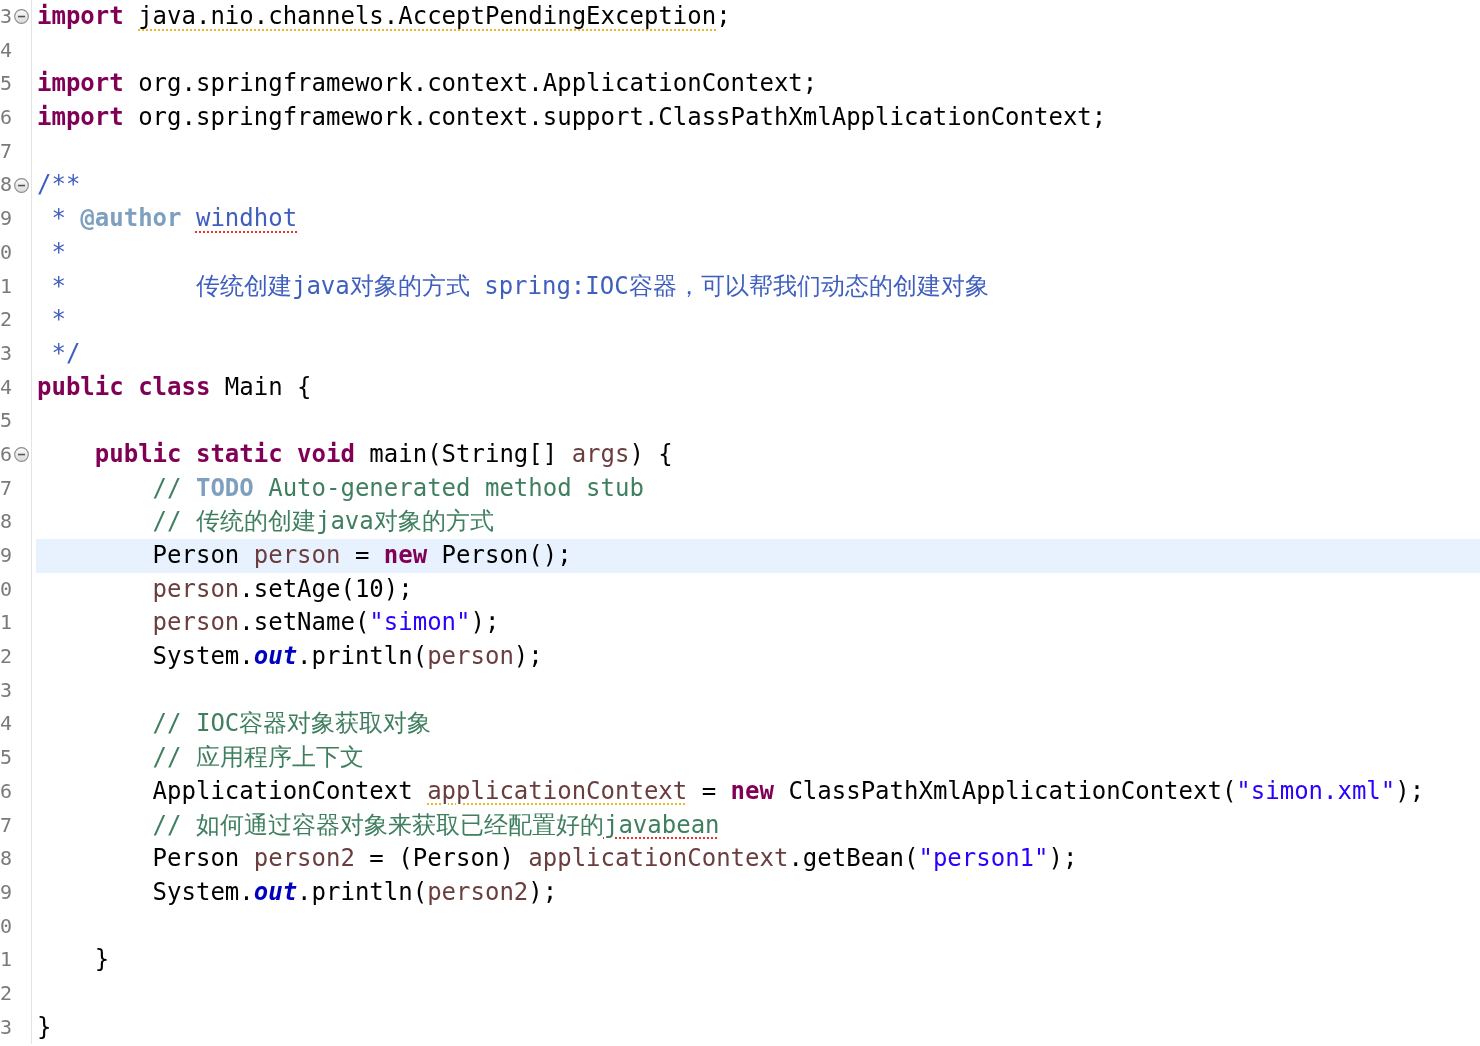  What do you see at coordinates (383, 453) in the screenshot?
I see `code-line: public static void main(String[] args) {` at bounding box center [383, 453].